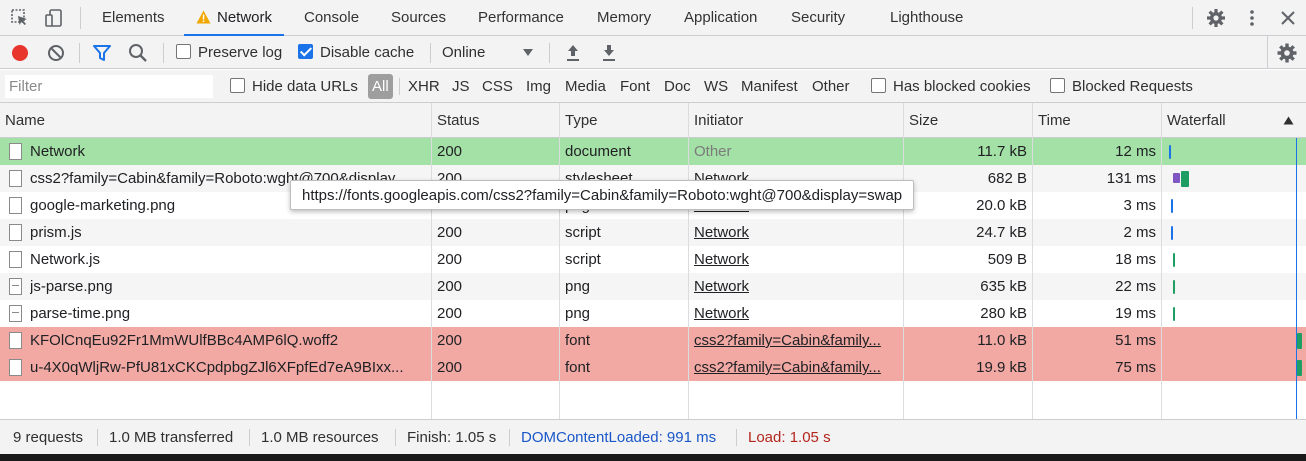  Describe the element at coordinates (183, 51) in the screenshot. I see `preserve-log-checkbox` at that location.